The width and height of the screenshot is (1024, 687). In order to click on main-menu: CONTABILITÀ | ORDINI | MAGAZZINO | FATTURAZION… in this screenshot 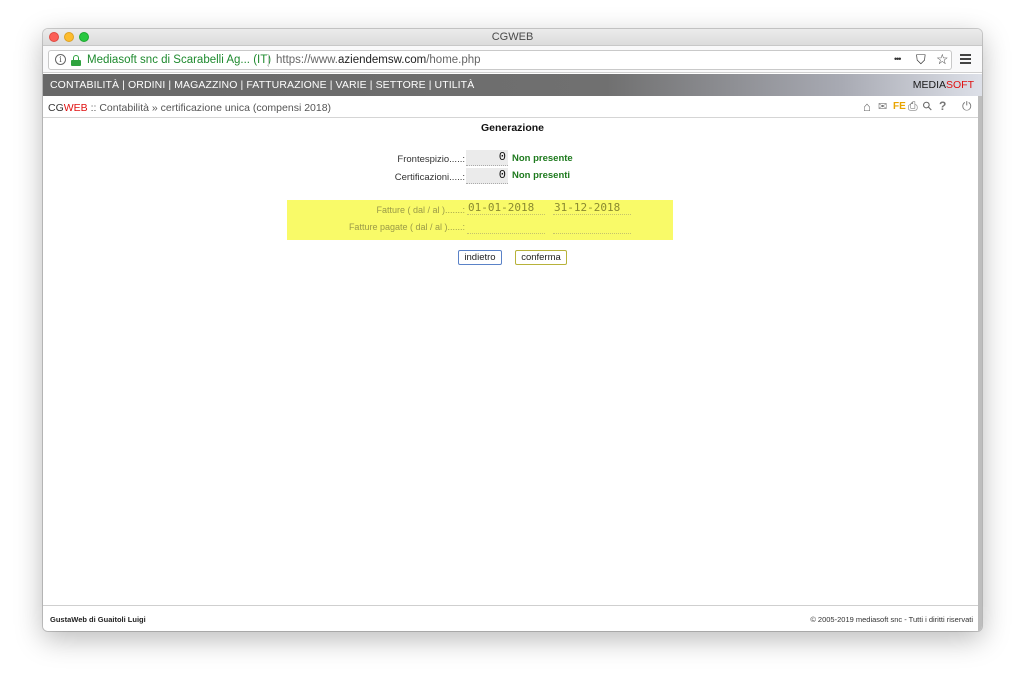, I will do `click(262, 85)`.